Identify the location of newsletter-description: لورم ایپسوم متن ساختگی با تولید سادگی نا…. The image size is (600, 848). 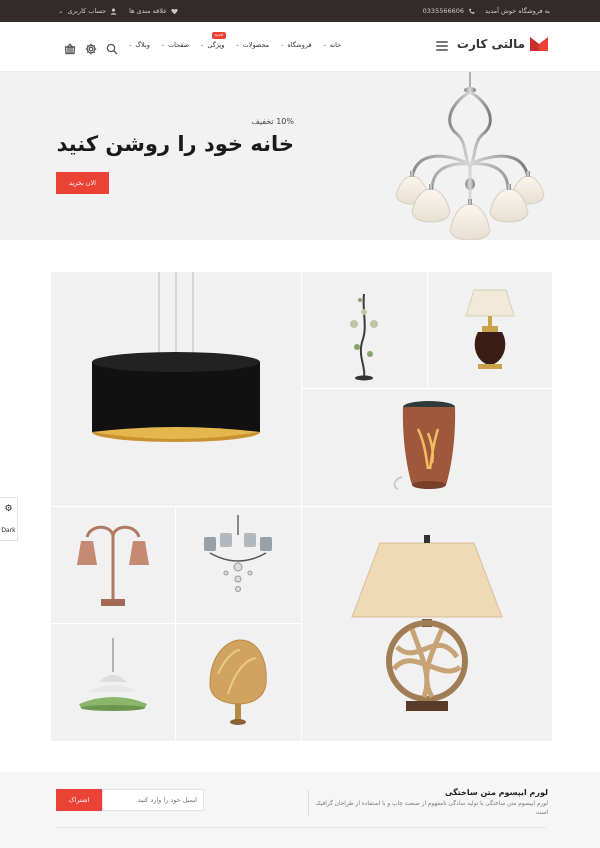
(431, 808).